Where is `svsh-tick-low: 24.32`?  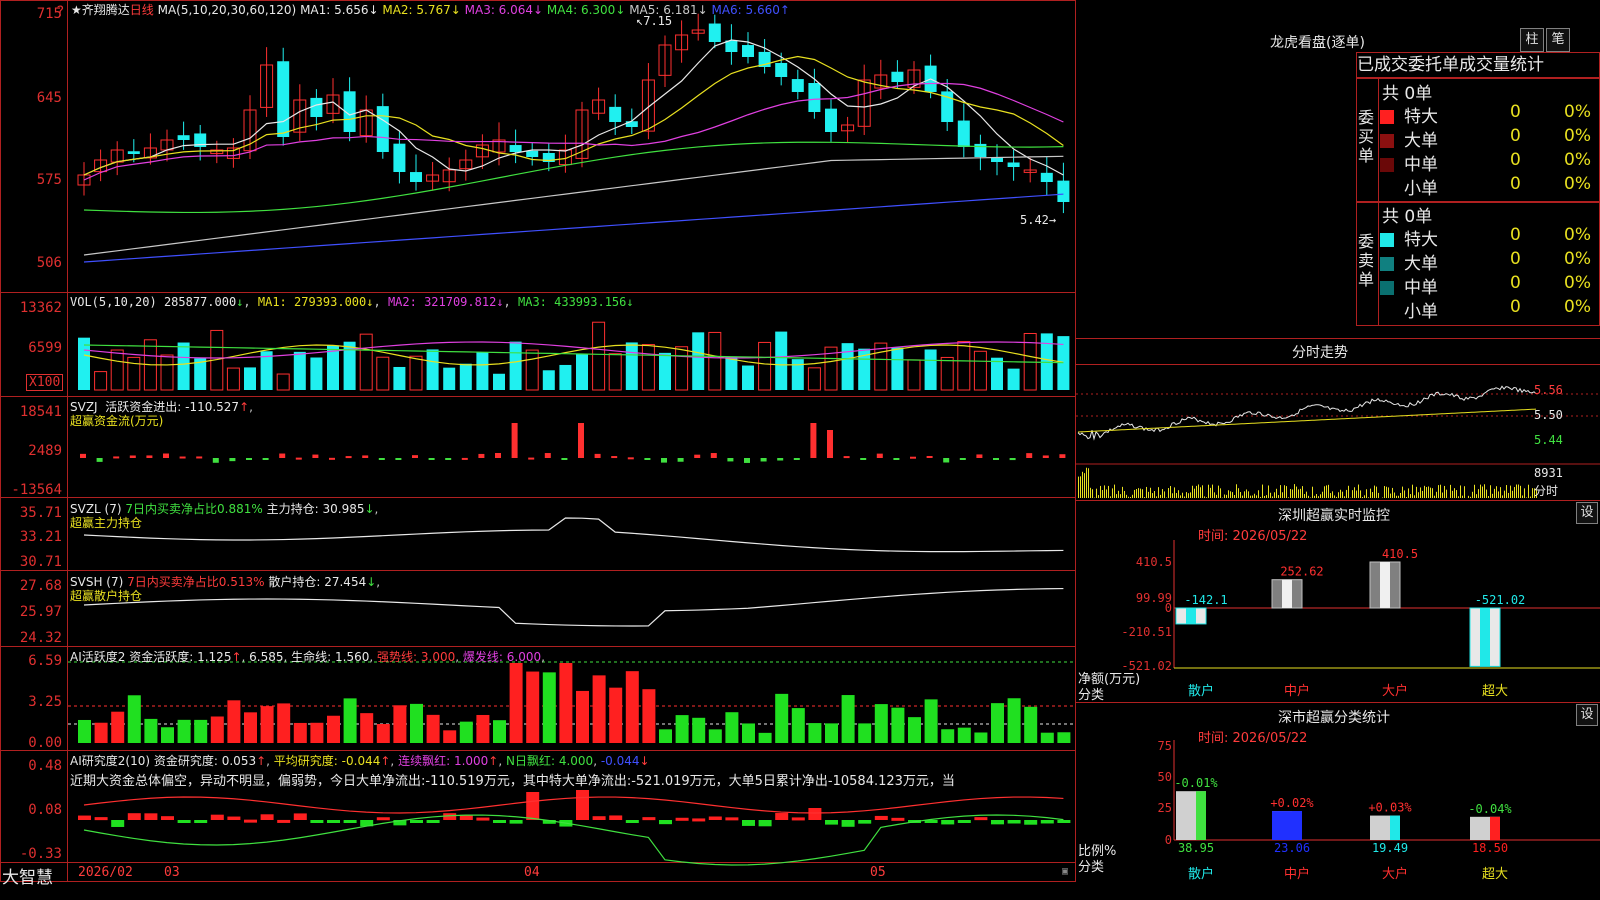 svsh-tick-low: 24.32 is located at coordinates (40, 638).